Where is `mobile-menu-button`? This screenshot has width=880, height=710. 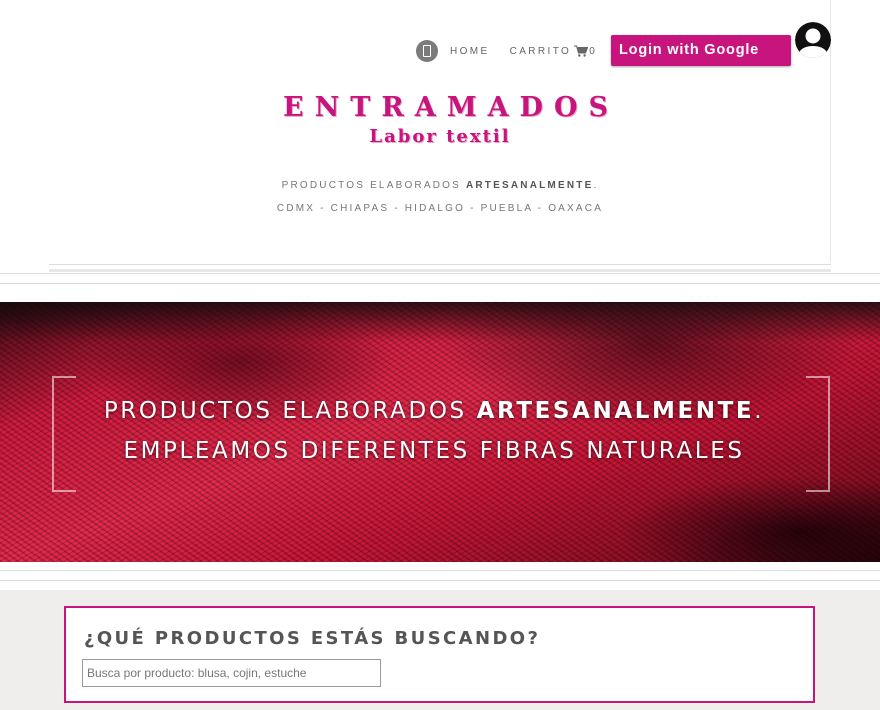 mobile-menu-button is located at coordinates (427, 51).